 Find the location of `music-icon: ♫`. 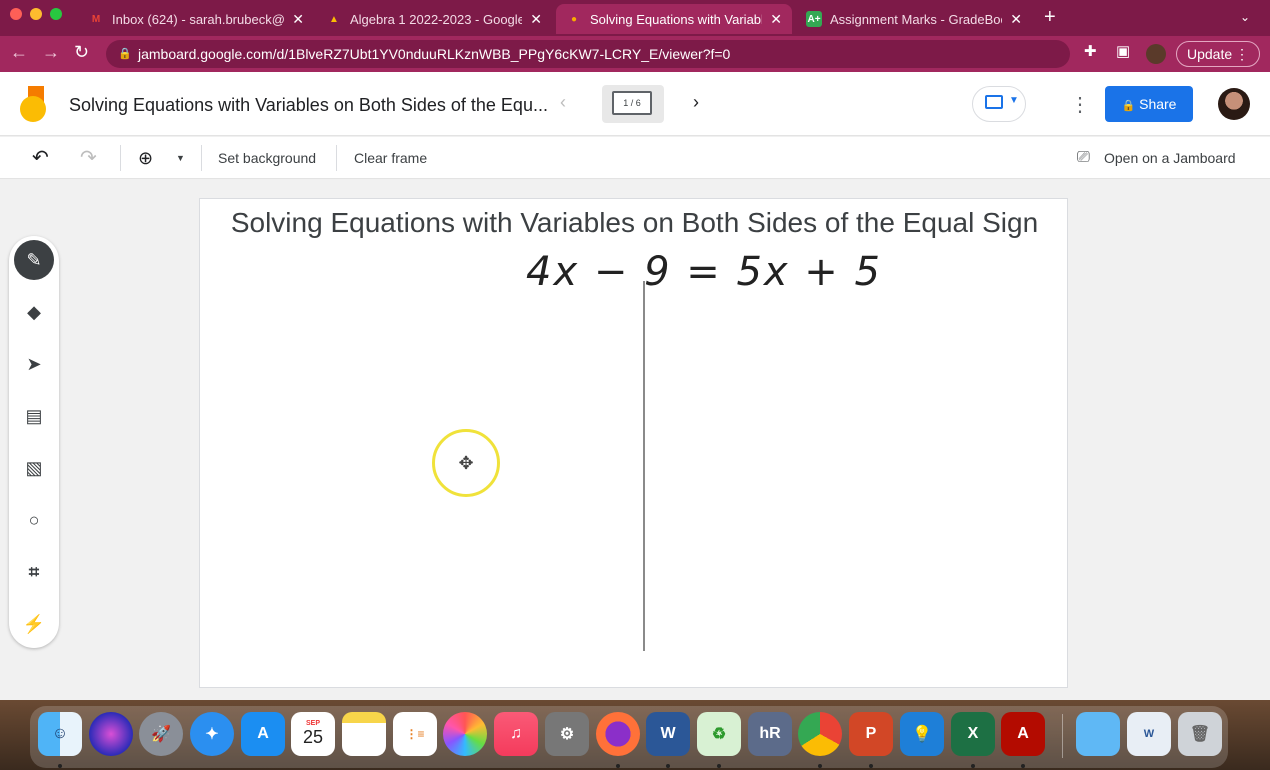

music-icon: ♫ is located at coordinates (516, 734).